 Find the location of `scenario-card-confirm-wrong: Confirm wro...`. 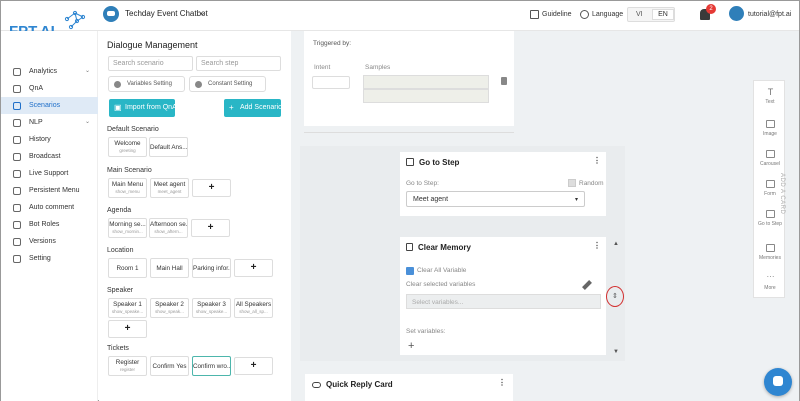

scenario-card-confirm-wrong: Confirm wro... is located at coordinates (211, 366).